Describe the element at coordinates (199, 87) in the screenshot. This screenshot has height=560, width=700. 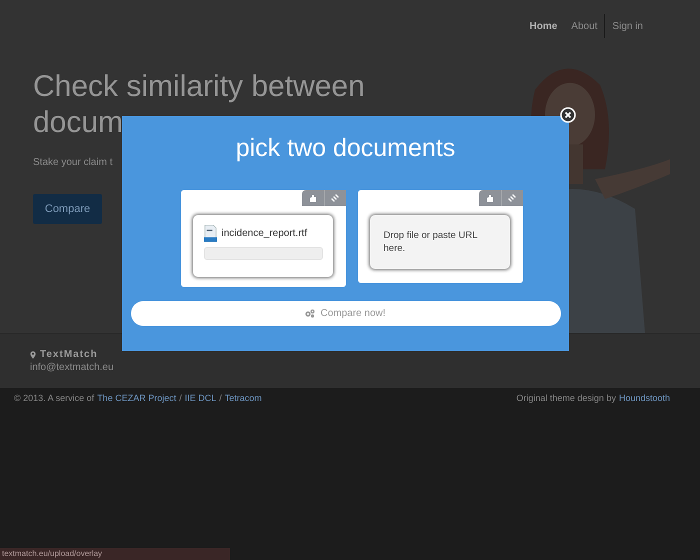
I see `hero-heading: Check similarity between` at that location.